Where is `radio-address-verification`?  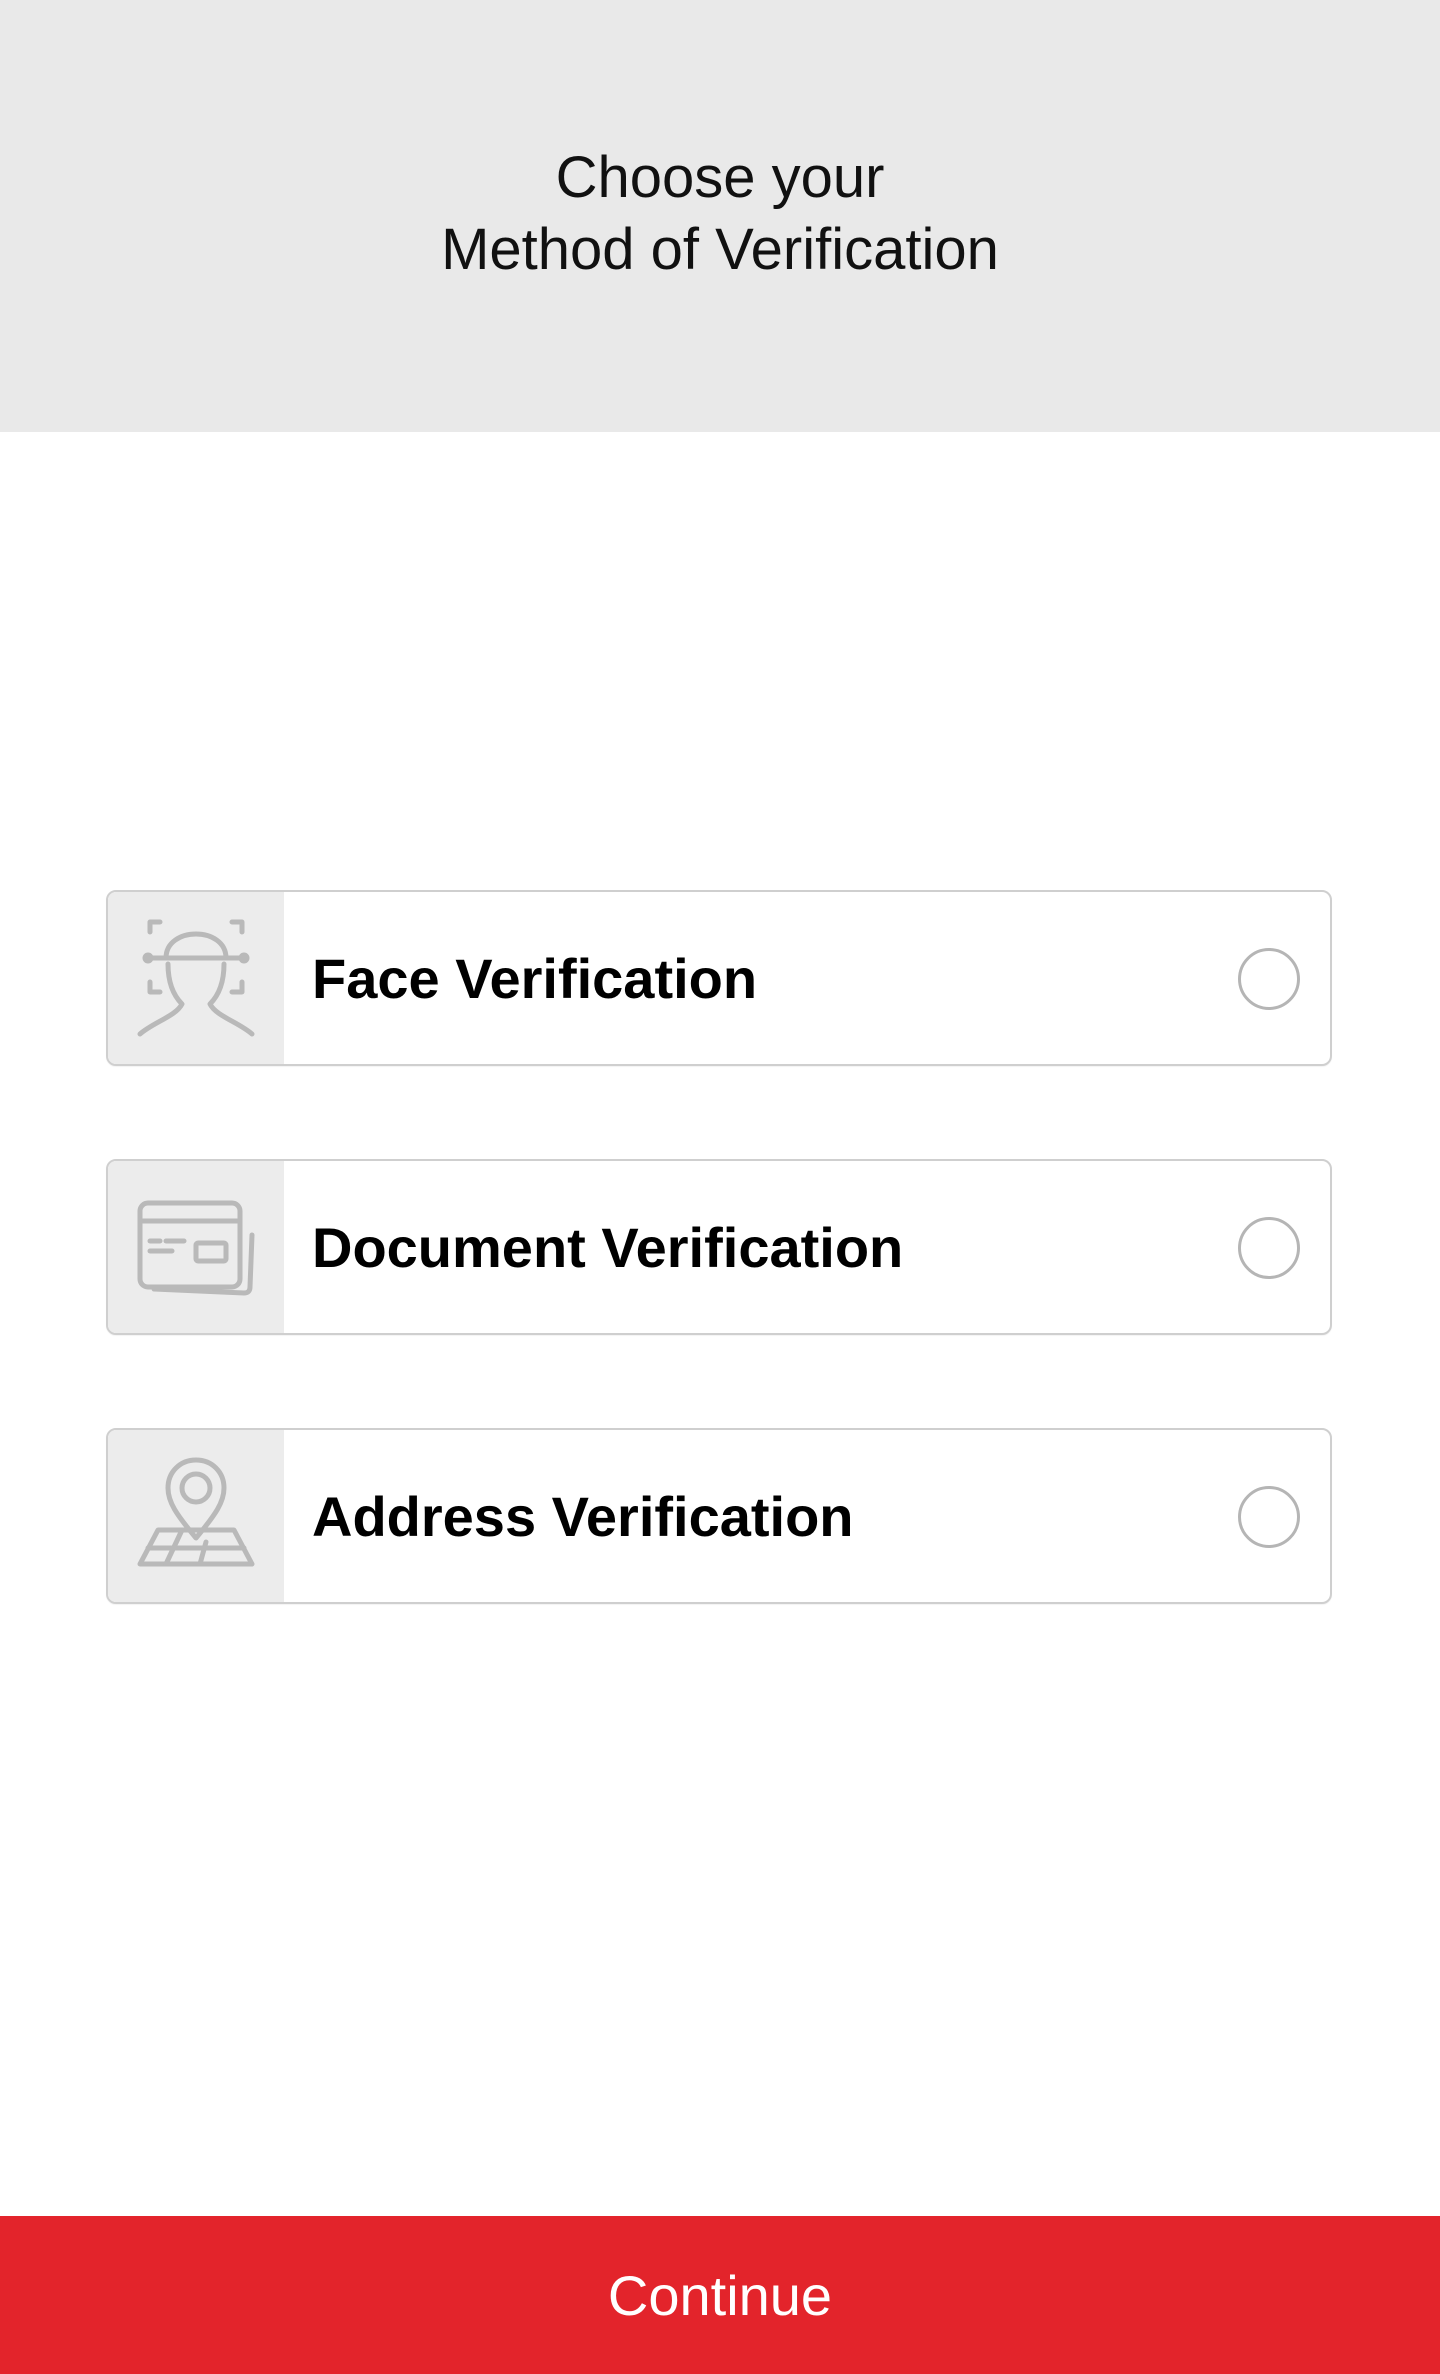
radio-address-verification is located at coordinates (1269, 1517).